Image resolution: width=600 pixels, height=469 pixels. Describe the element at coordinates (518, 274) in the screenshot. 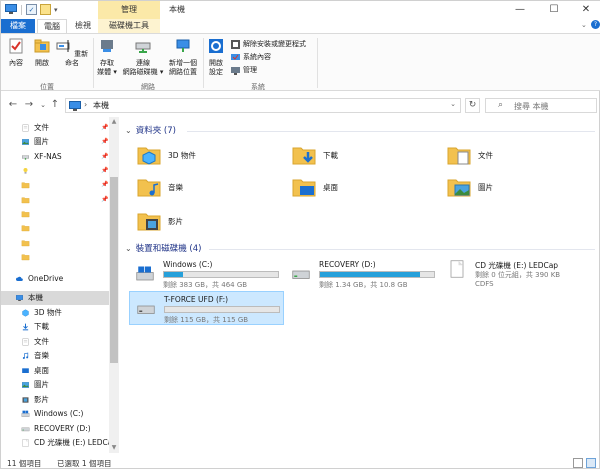

I see `drive-item: CD 光碟機 (E:) LEDCap 剩餘 0 位元組，共 390 KB CDFS` at that location.